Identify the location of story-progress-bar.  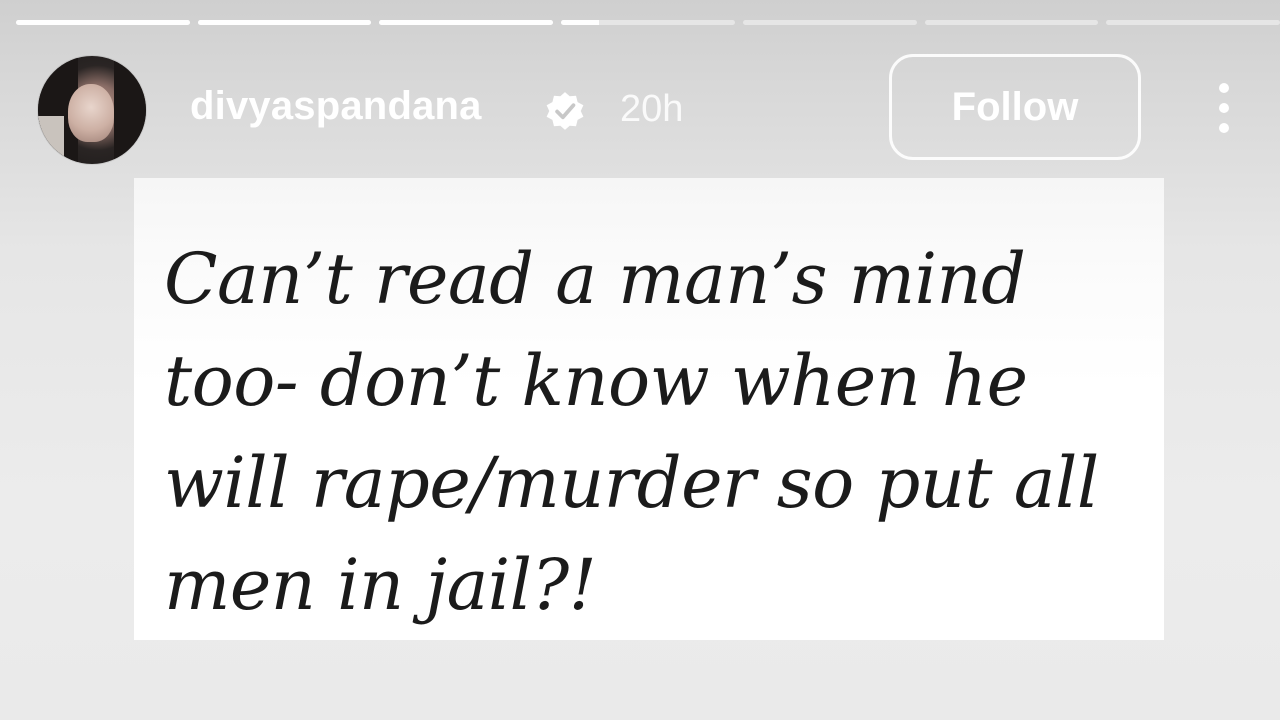
(648, 23).